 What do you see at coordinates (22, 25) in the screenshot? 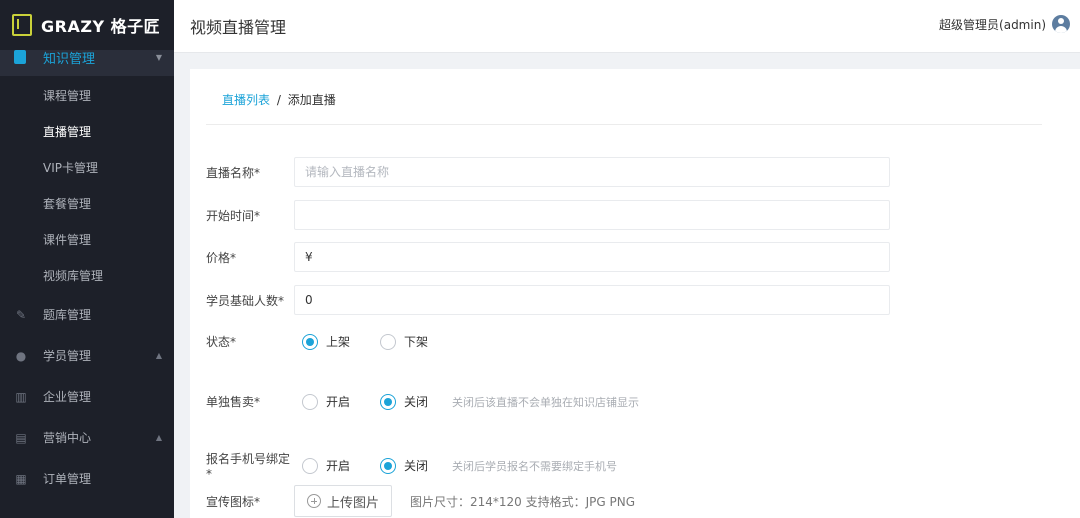
I see `logo-icon` at bounding box center [22, 25].